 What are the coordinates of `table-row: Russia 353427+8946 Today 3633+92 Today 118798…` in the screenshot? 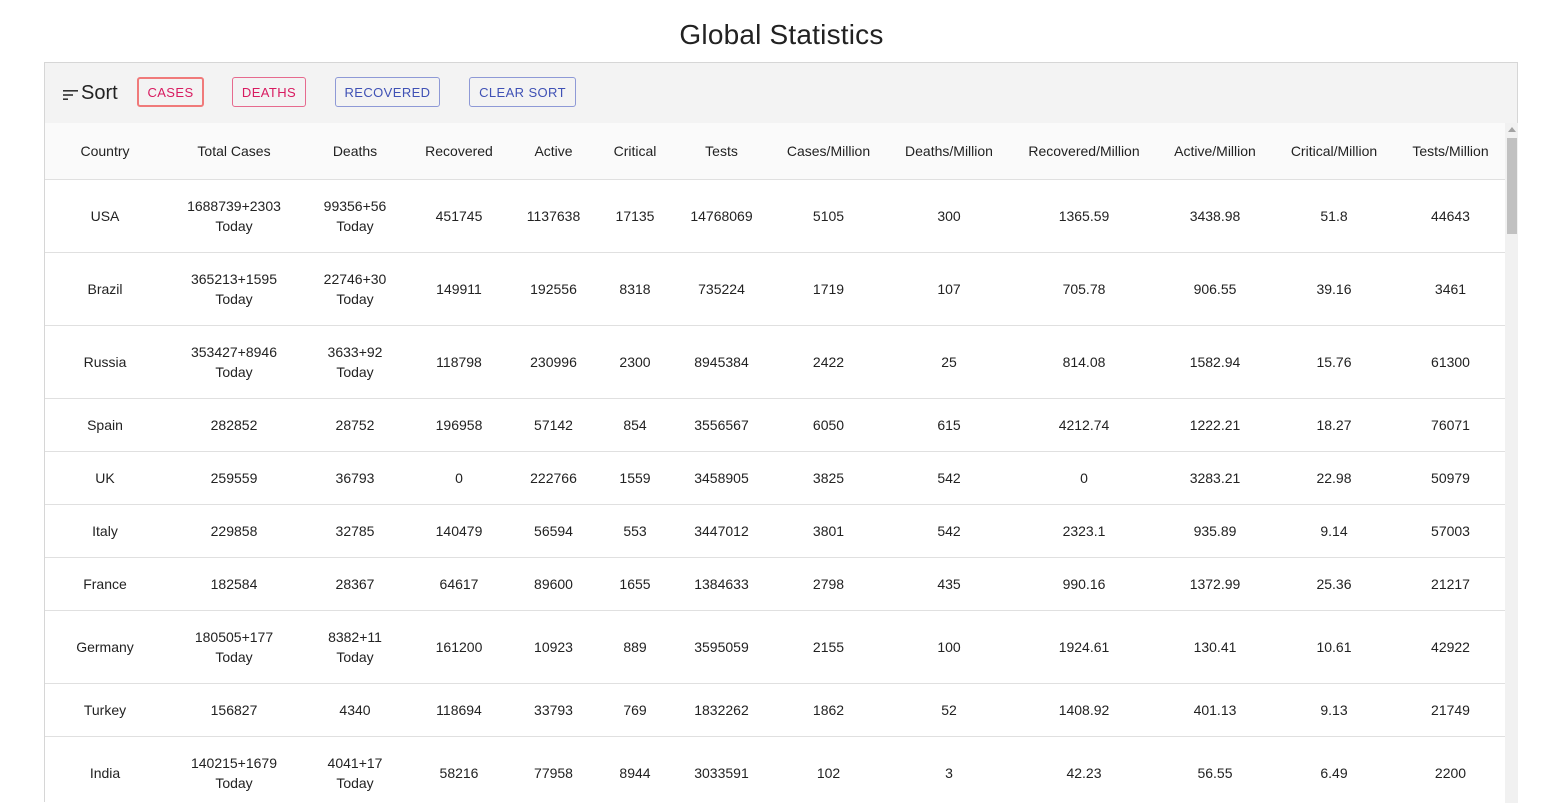 It's located at (775, 362).